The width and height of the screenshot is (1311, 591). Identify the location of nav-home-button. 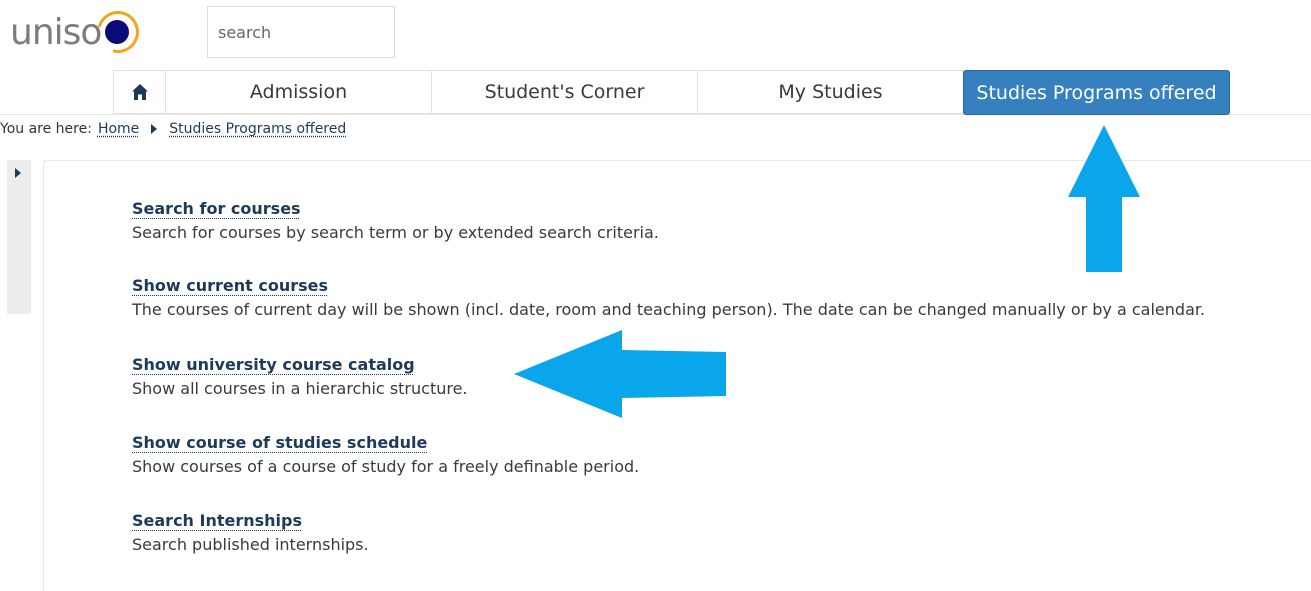
(139, 92).